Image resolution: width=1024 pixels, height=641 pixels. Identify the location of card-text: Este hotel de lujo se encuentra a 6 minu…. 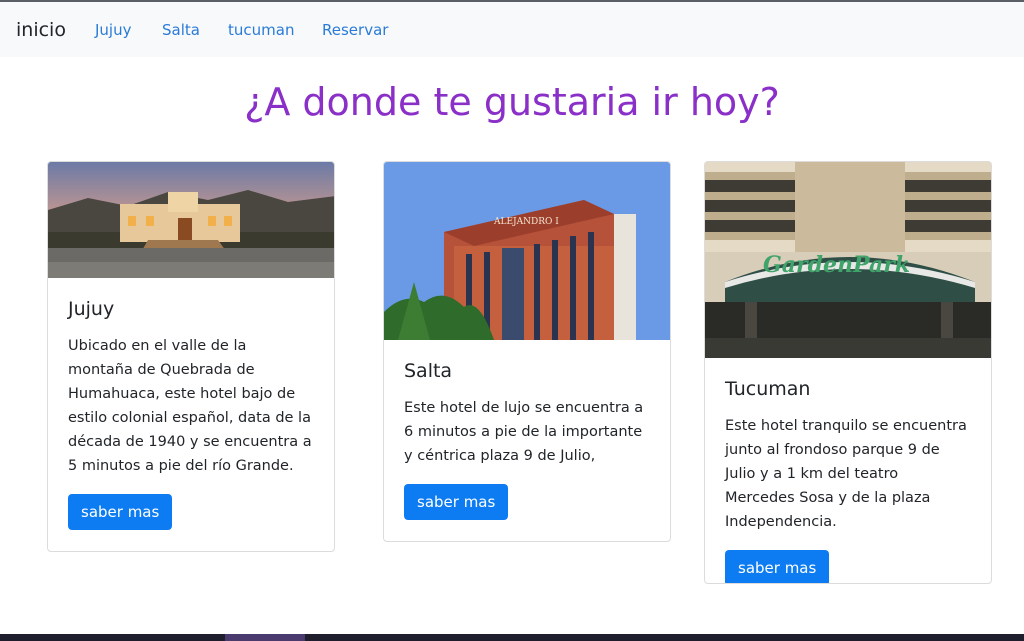
(524, 432).